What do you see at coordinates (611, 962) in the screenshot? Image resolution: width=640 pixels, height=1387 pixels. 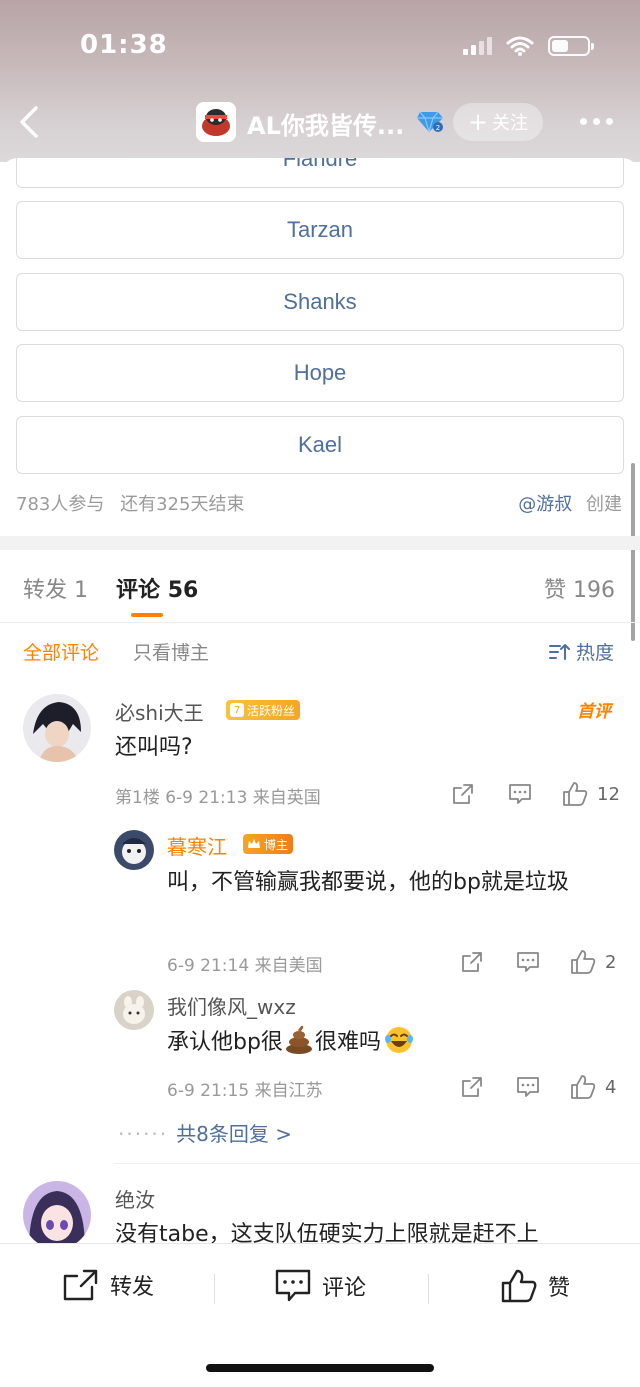 I see `like-count: 2` at bounding box center [611, 962].